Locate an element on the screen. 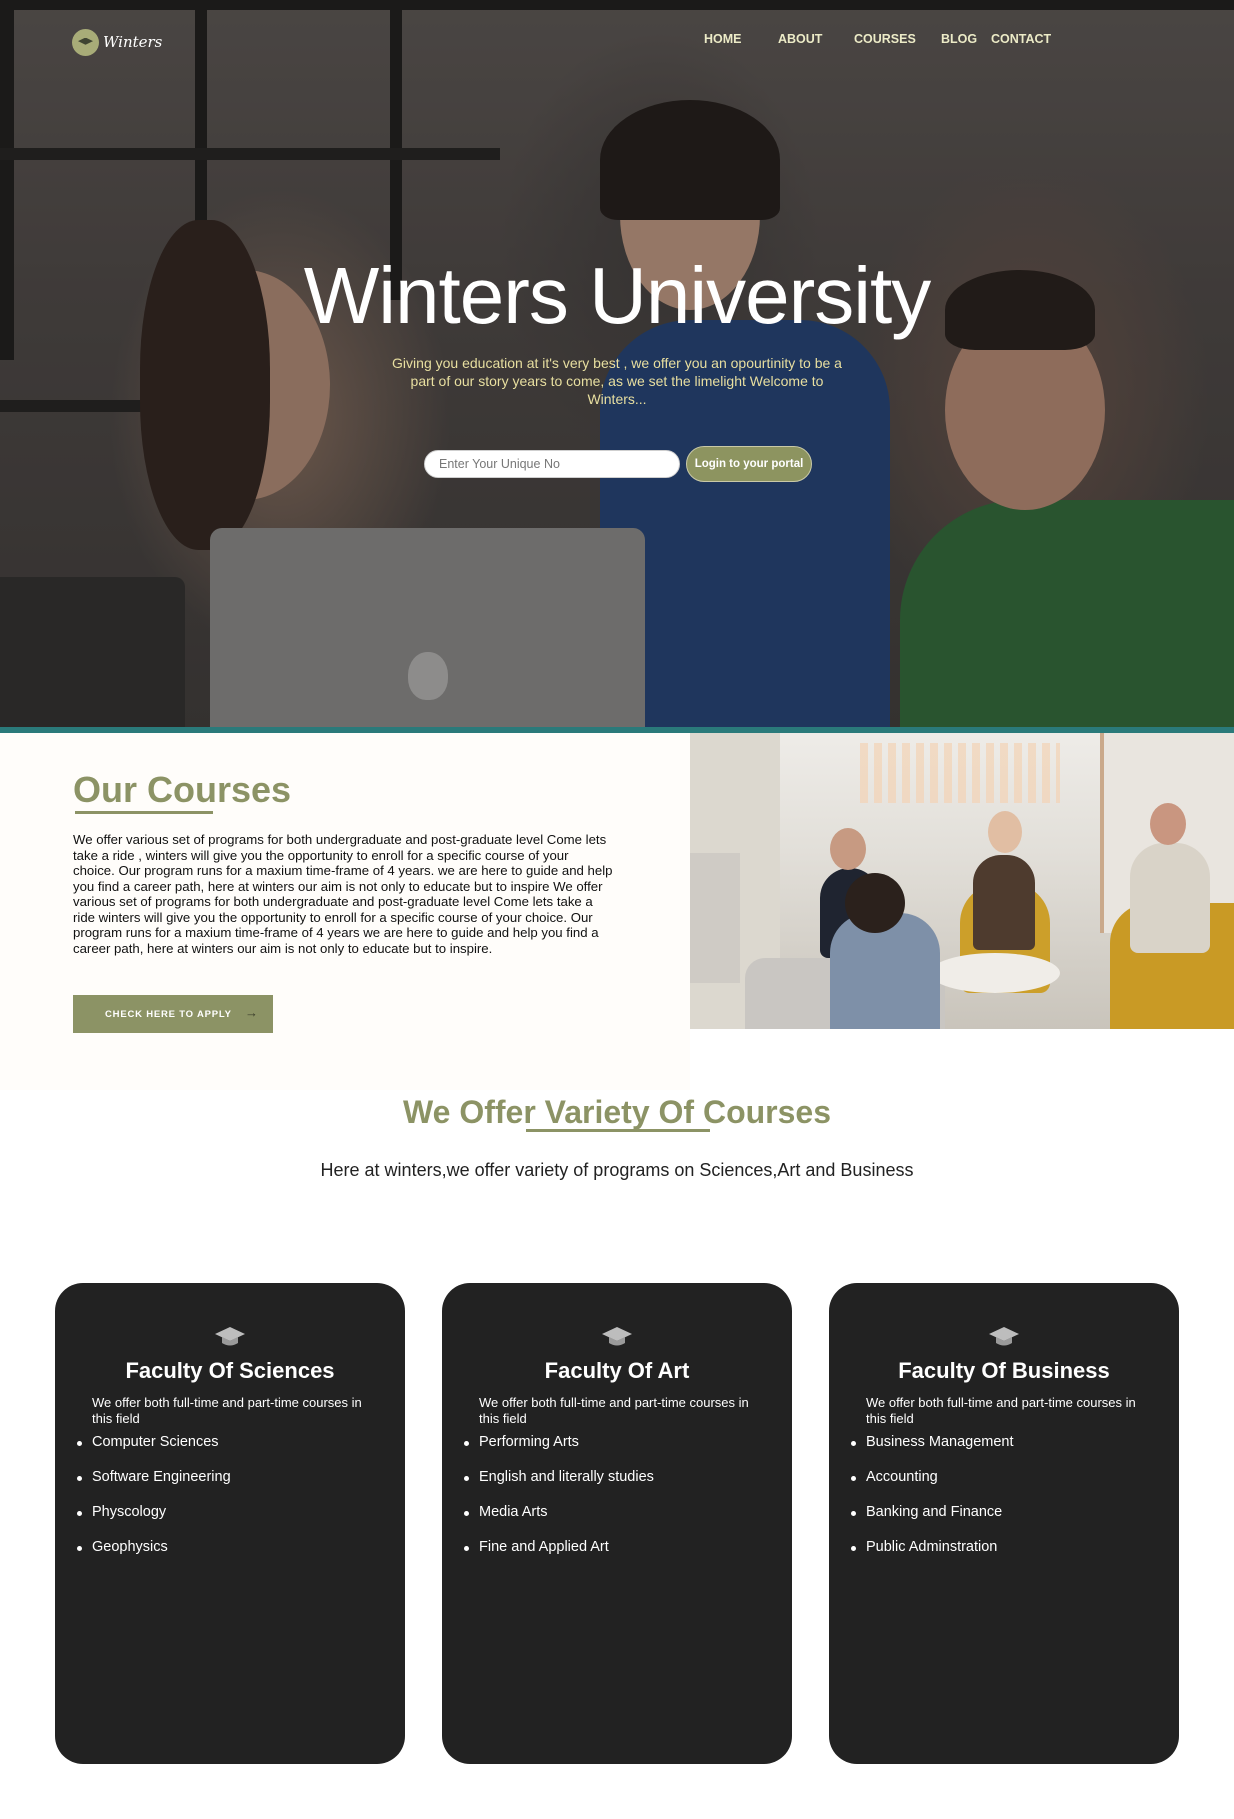 The width and height of the screenshot is (1234, 1819). nav-blog: BLOG is located at coordinates (959, 39).